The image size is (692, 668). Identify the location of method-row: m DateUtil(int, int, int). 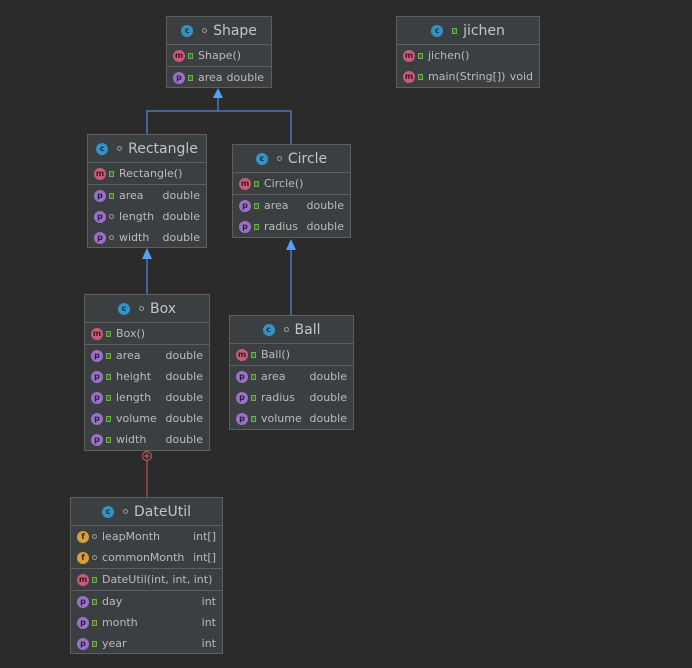
(146, 579).